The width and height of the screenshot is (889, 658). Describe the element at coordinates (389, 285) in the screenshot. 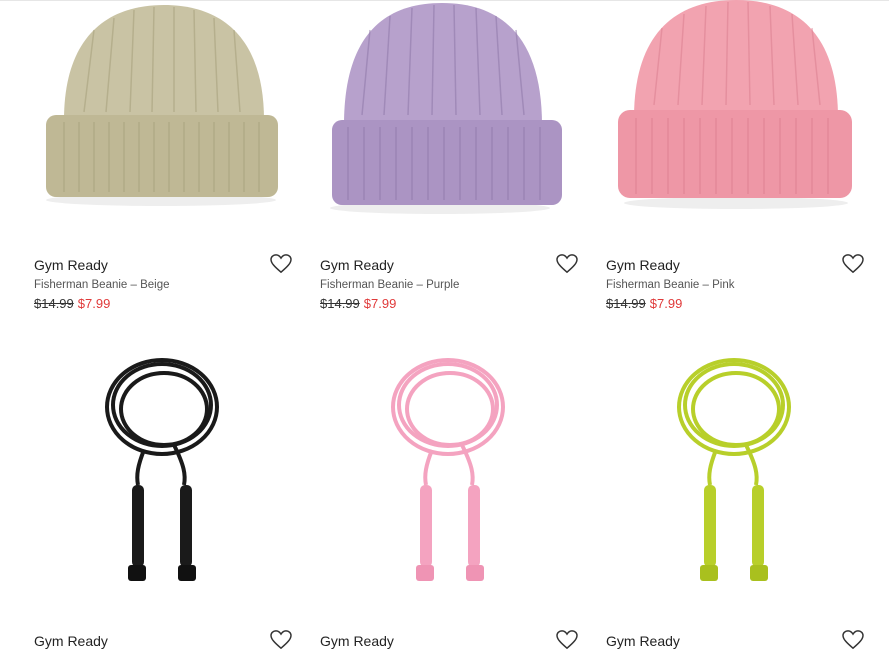

I see `product-name: Fisherman Beanie – Purple` at that location.